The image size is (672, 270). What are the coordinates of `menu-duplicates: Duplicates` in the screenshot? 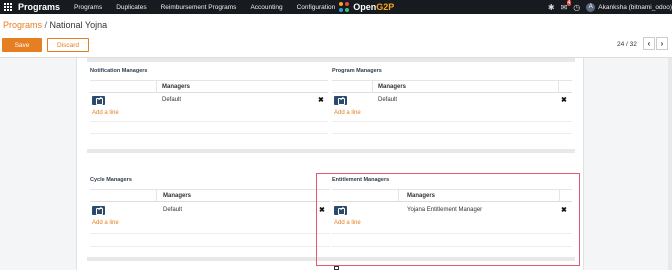 It's located at (131, 7).